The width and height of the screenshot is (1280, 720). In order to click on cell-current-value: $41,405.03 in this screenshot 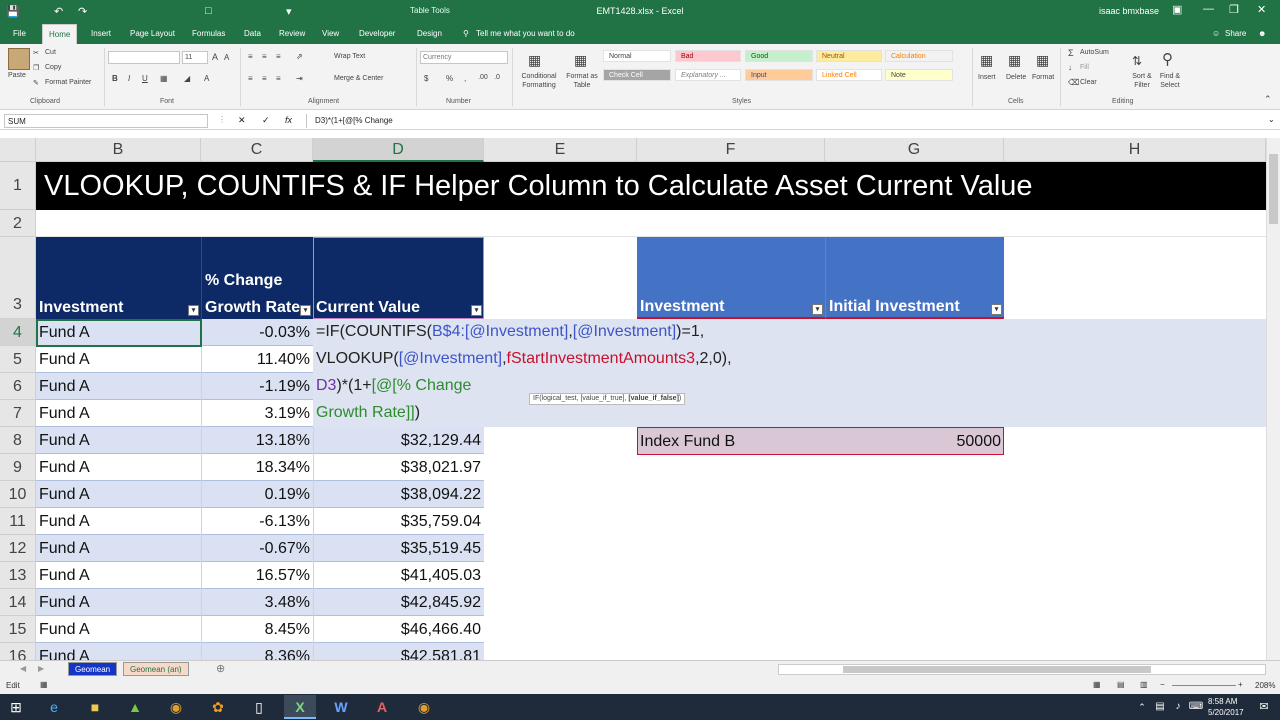, I will do `click(398, 575)`.